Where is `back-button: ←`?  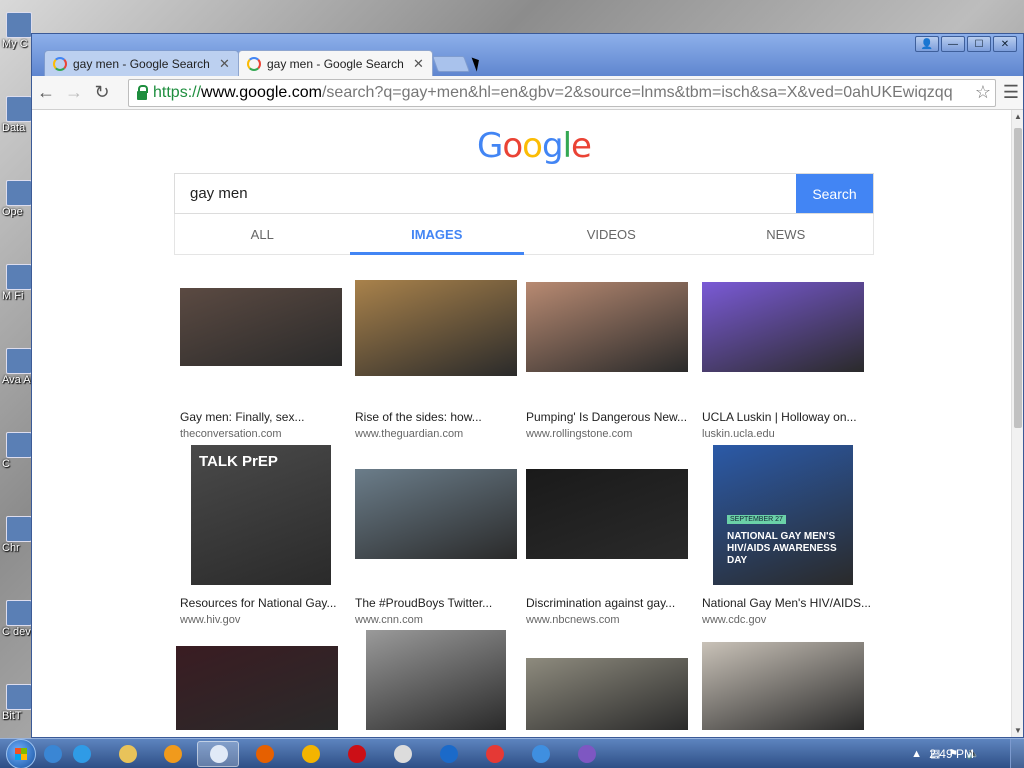 back-button: ← is located at coordinates (46, 93).